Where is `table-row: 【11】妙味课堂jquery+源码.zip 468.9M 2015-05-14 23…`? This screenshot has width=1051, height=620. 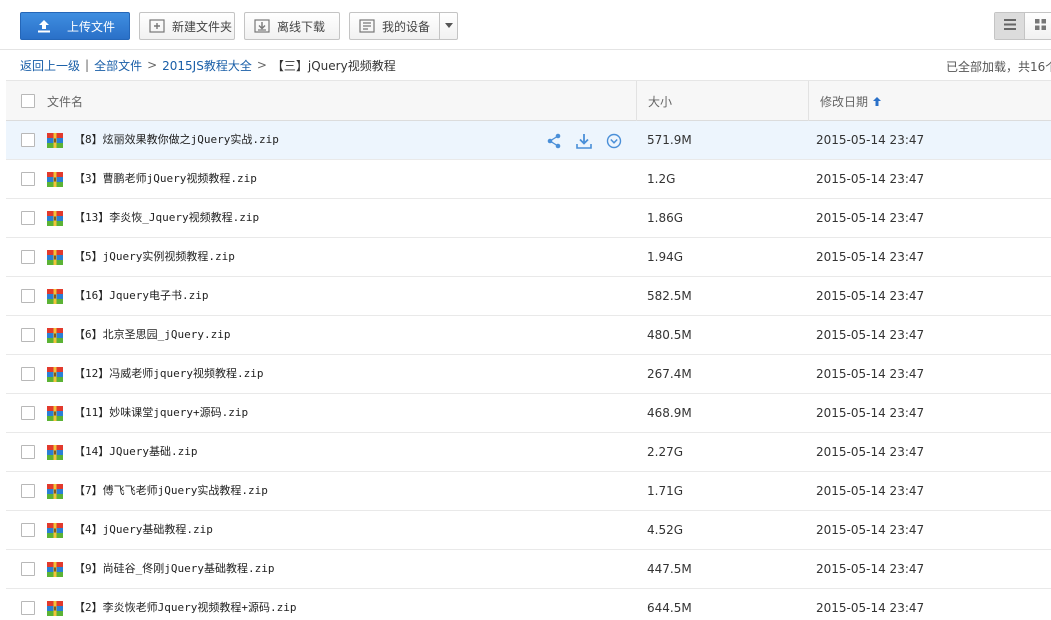
table-row: 【11】妙味课堂jquery+源码.zip 468.9M 2015-05-14 23… is located at coordinates (528, 413).